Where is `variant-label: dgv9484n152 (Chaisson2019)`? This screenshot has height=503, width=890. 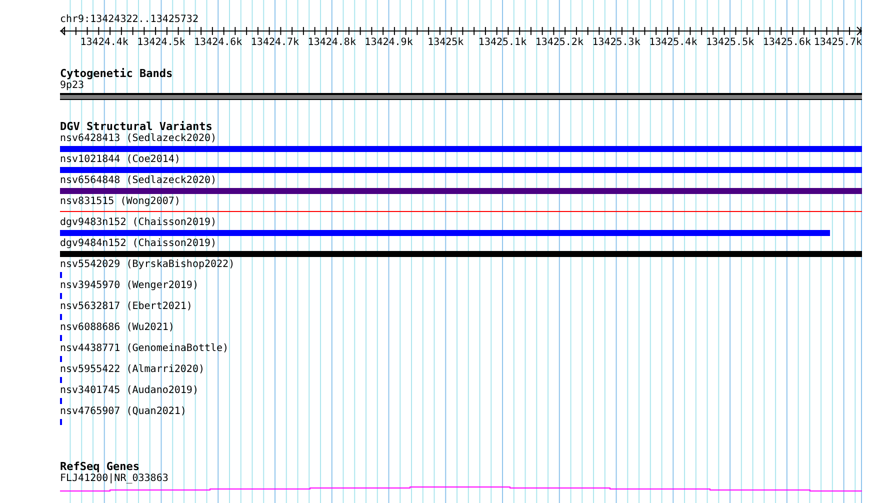 variant-label: dgv9484n152 (Chaisson2019) is located at coordinates (138, 244).